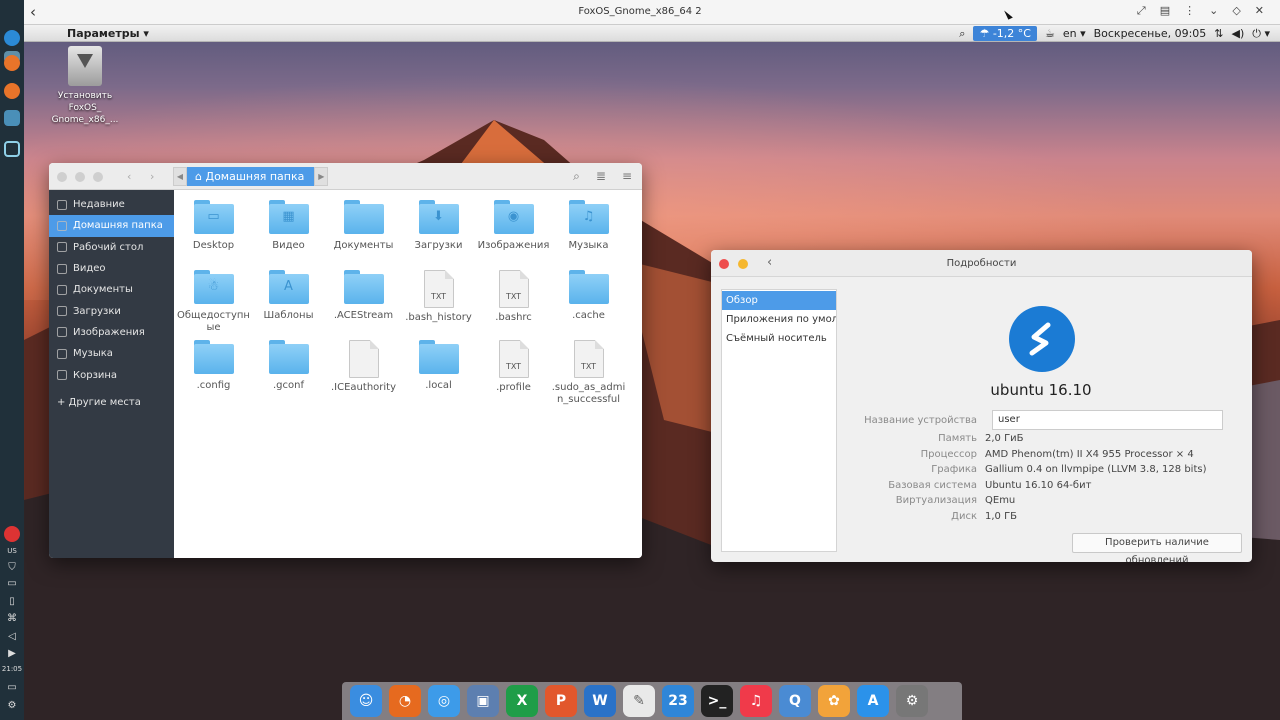 This screenshot has height=720, width=1280. What do you see at coordinates (129, 176) in the screenshot?
I see `back-button: ‹` at bounding box center [129, 176].